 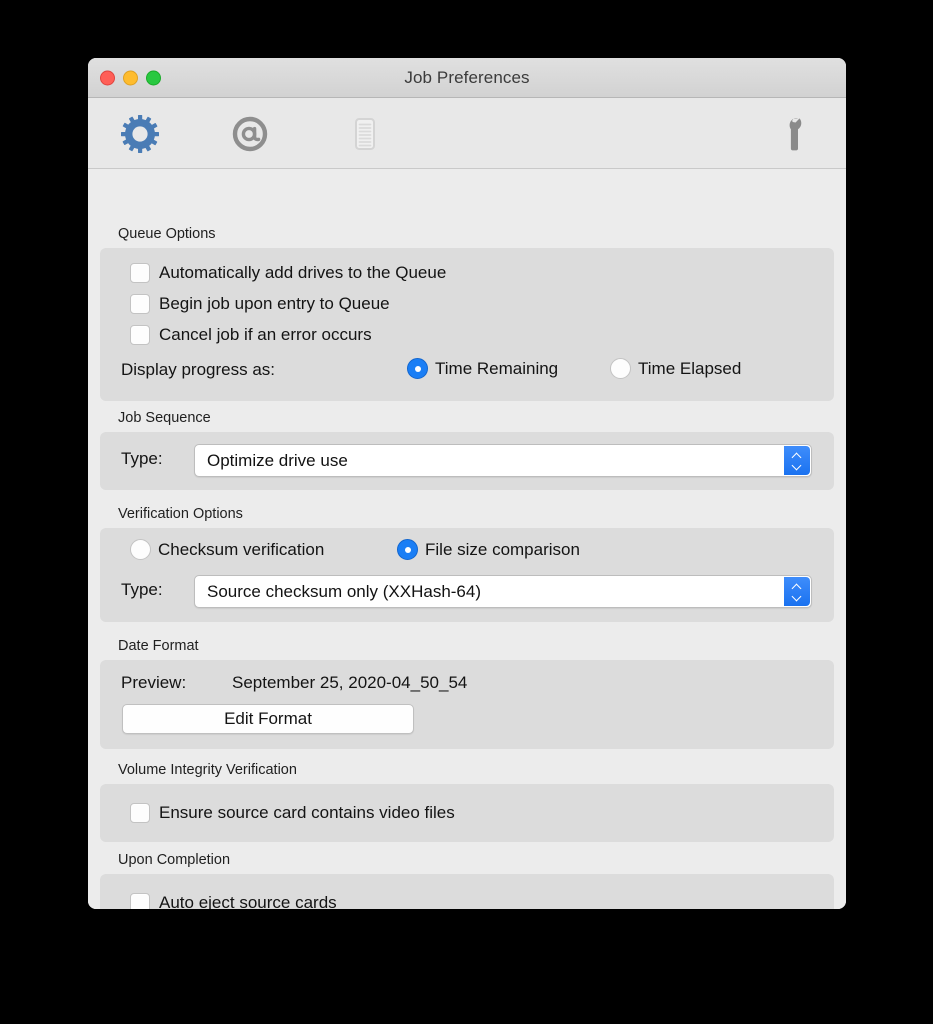 I want to click on window-title: Job Preferences, so click(x=467, y=77).